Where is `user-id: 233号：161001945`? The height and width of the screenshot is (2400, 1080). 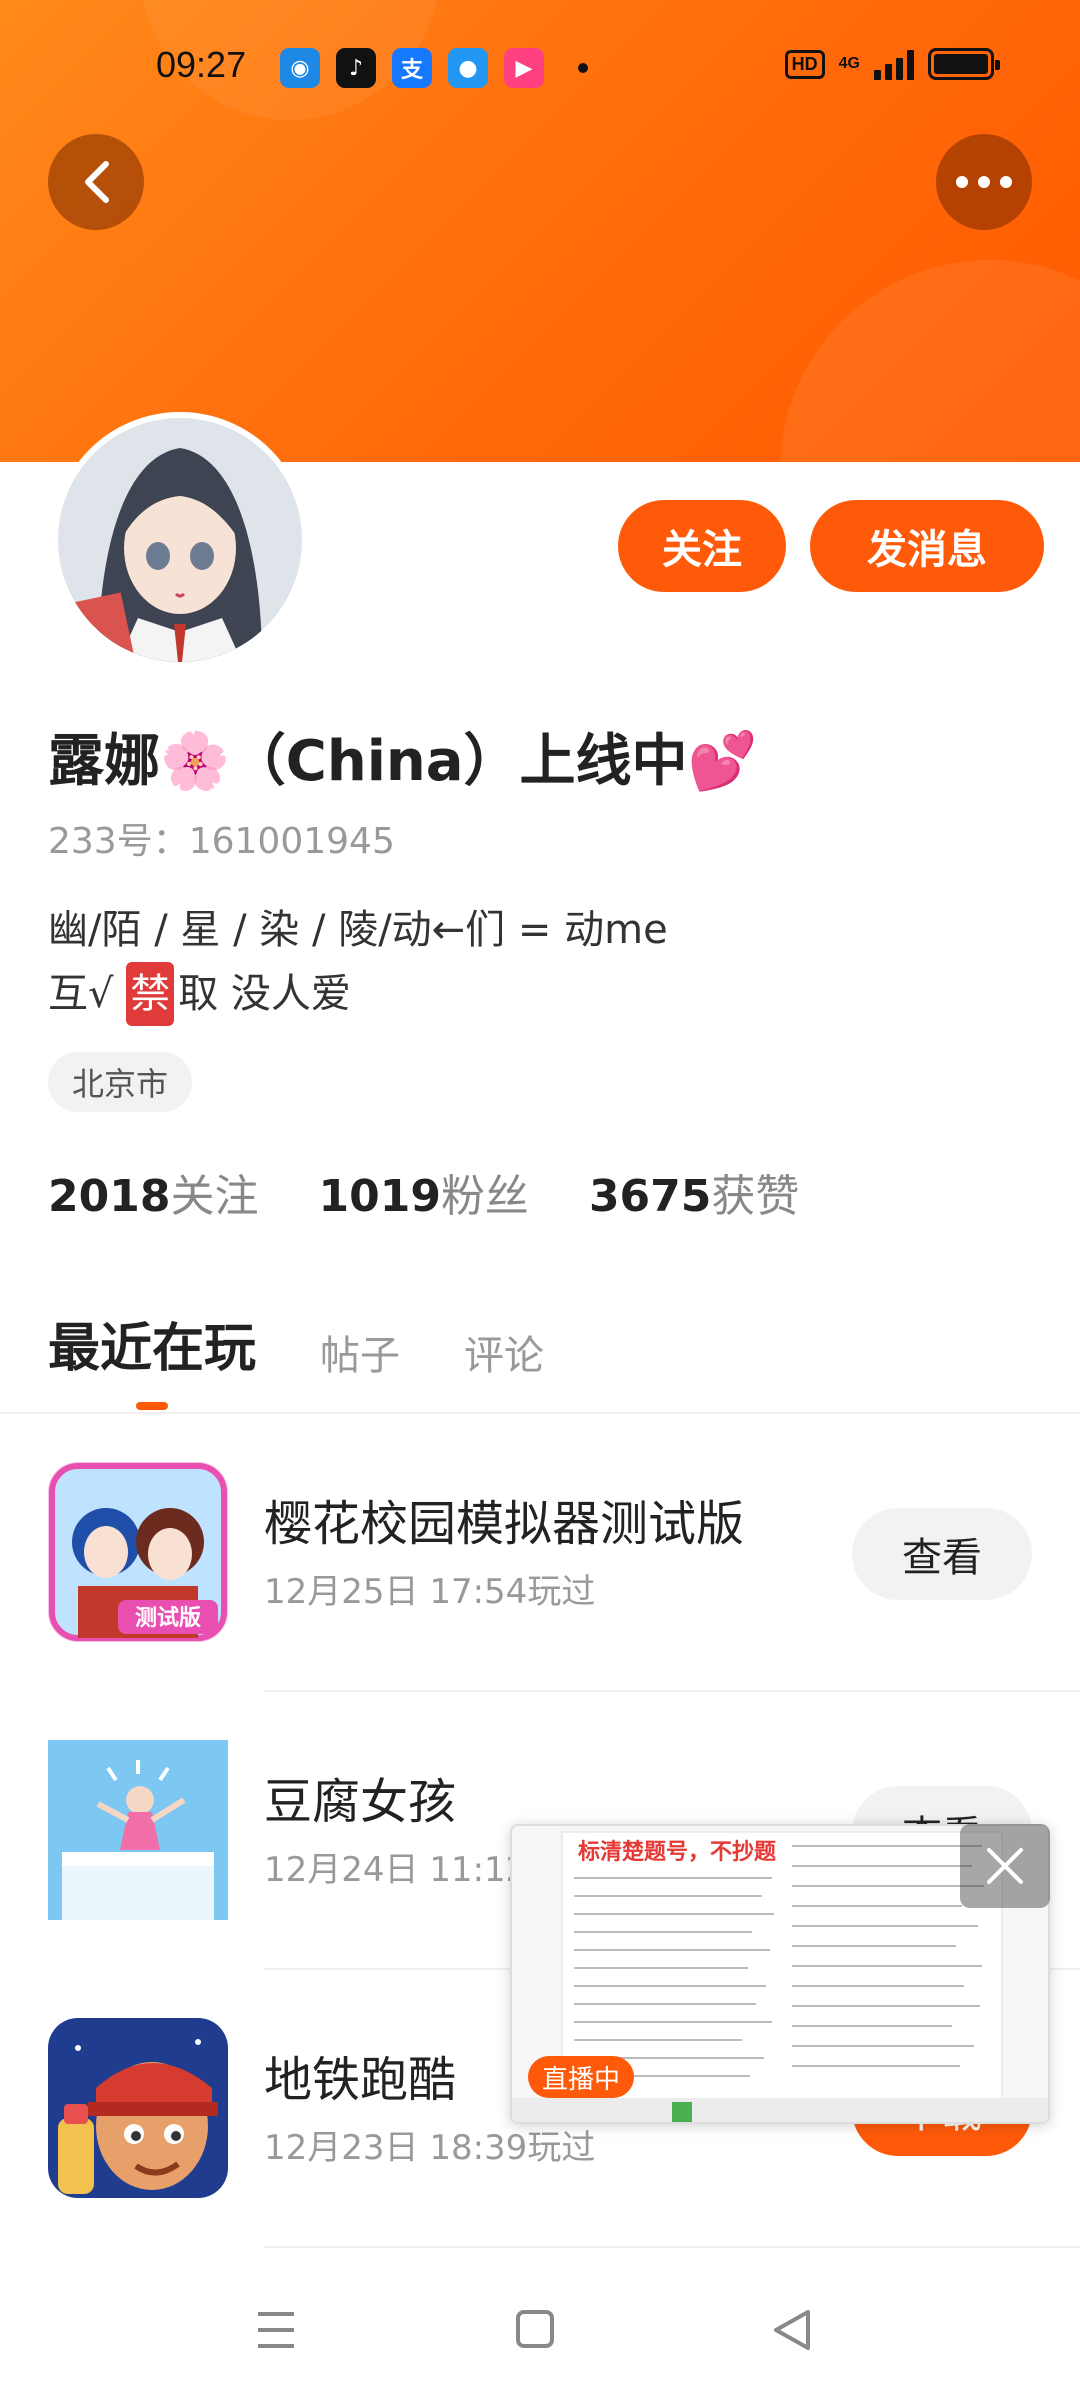
user-id: 233号：161001945 is located at coordinates (221, 838).